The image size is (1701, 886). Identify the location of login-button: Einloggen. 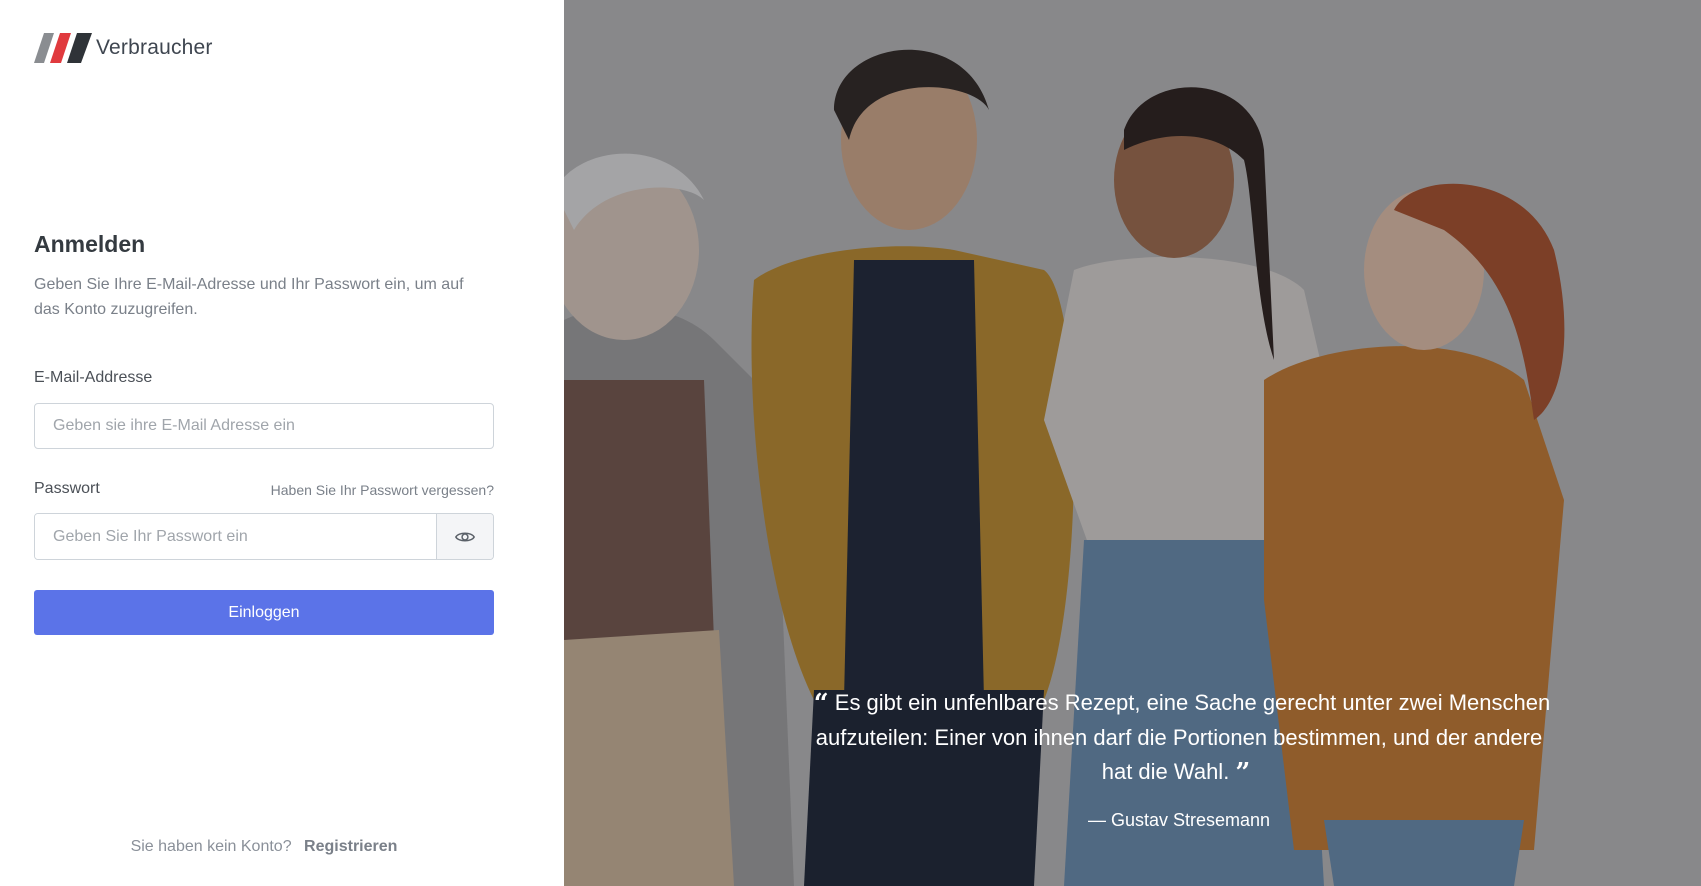
(264, 612).